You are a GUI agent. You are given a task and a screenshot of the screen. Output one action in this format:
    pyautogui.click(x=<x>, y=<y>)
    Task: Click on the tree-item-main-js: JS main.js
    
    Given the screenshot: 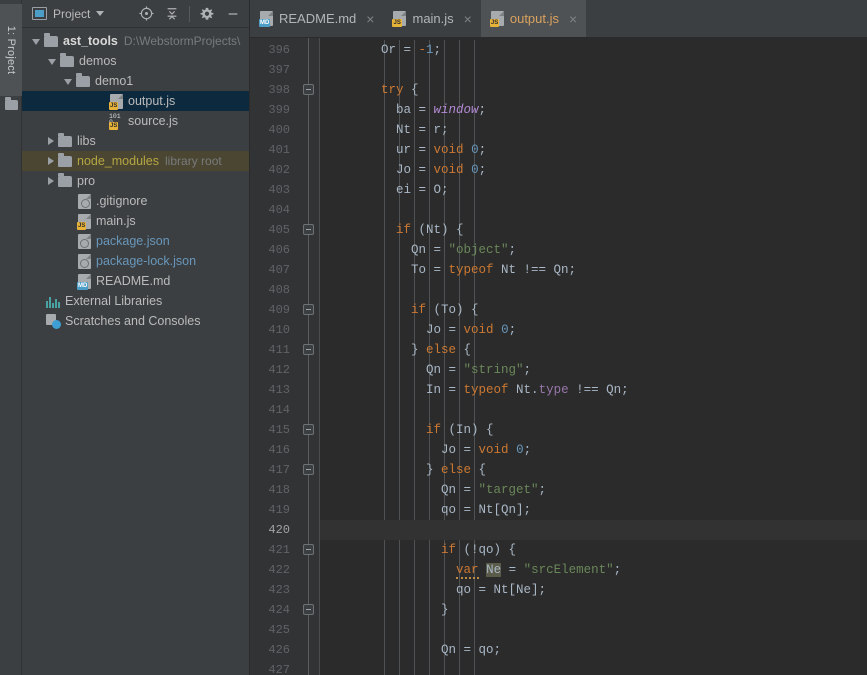 What is the action you would take?
    pyautogui.click(x=135, y=221)
    